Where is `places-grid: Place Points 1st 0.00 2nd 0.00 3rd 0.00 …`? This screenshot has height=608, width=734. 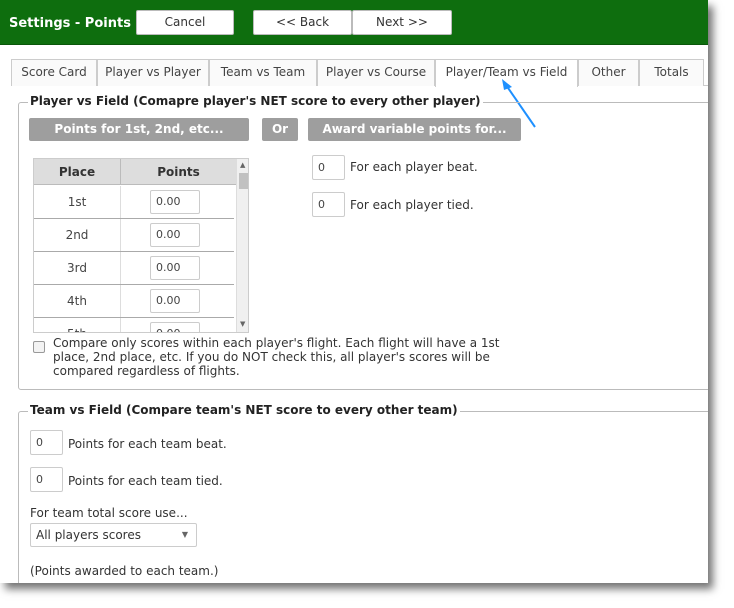 places-grid: Place Points 1st 0.00 2nd 0.00 3rd 0.00 … is located at coordinates (141, 245).